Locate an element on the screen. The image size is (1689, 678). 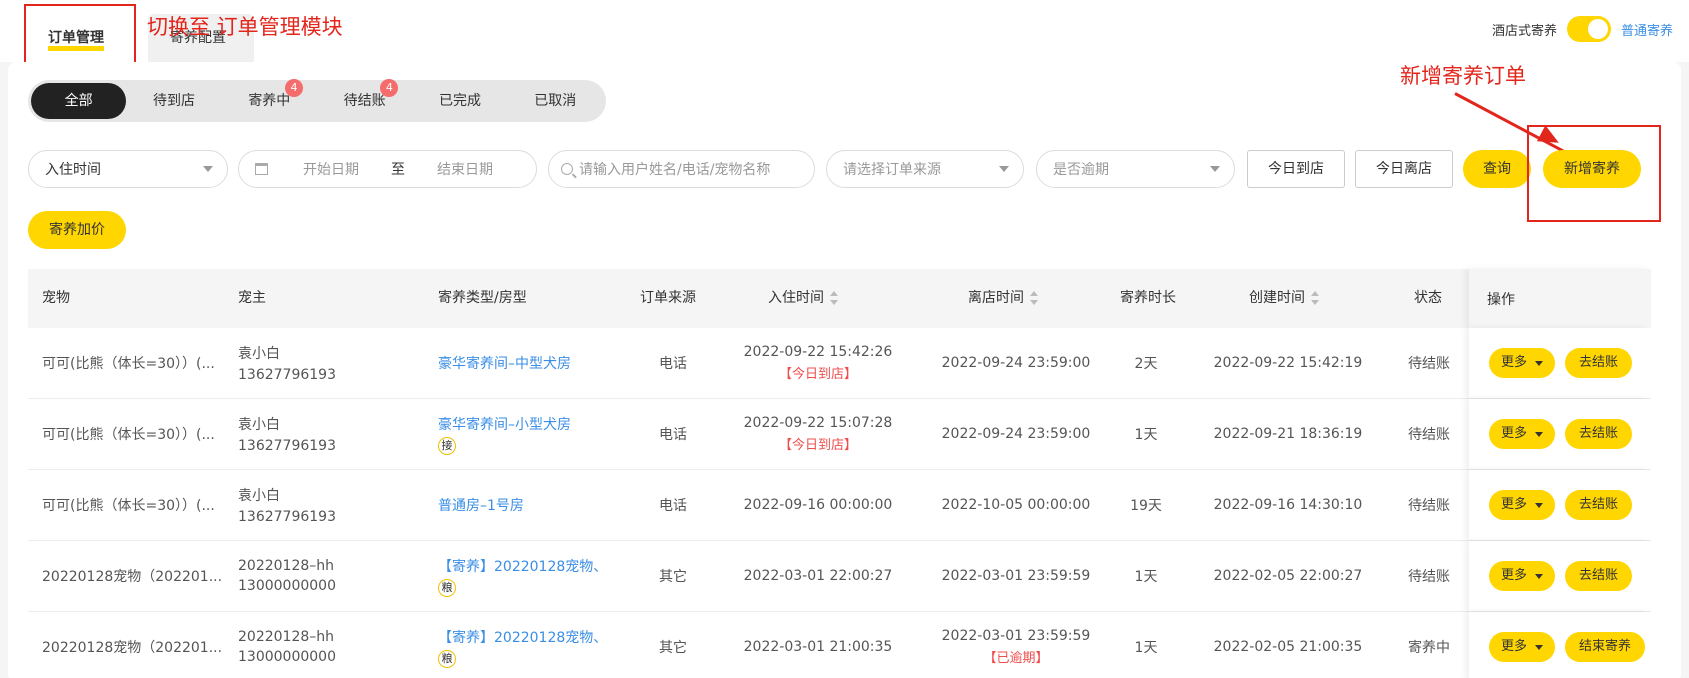
overdue-placeholder: 是否逾期 is located at coordinates (1081, 170).